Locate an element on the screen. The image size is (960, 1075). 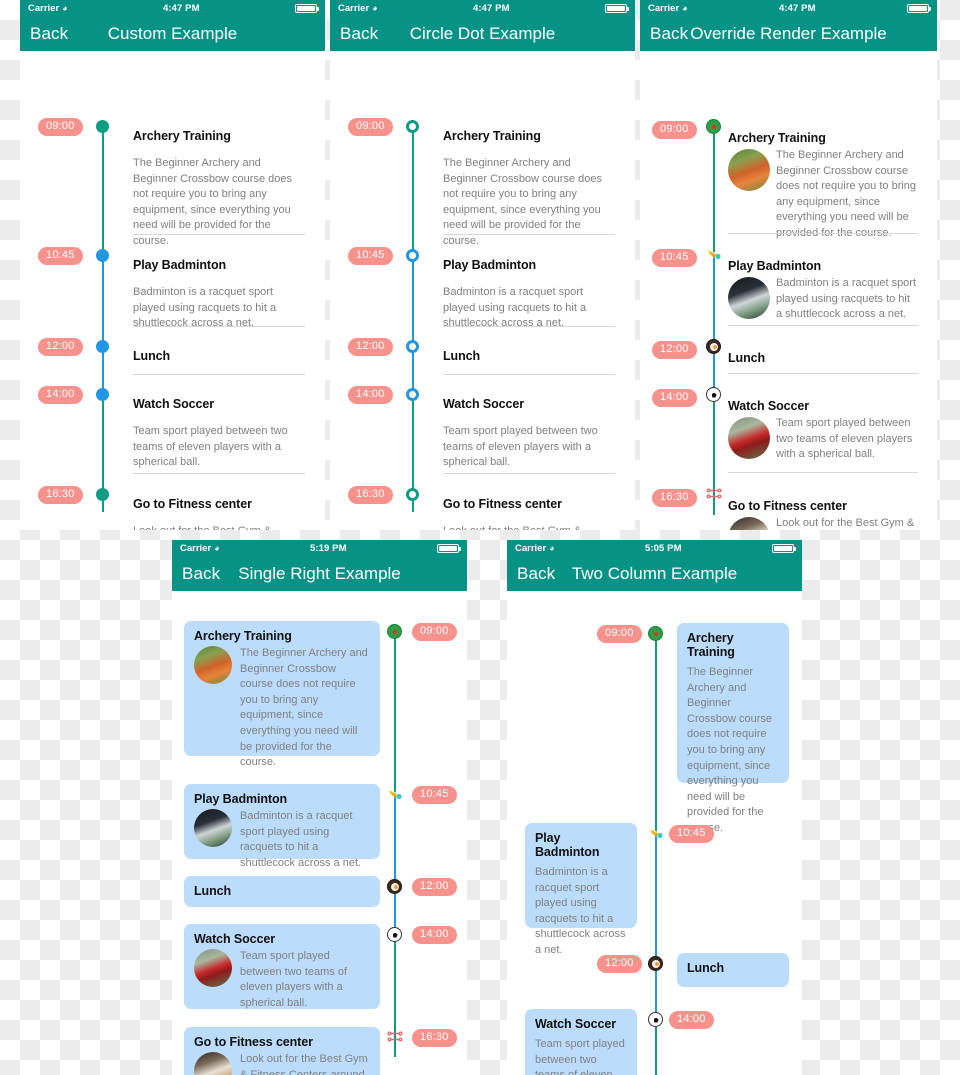
time-badge: 16:30 is located at coordinates (674, 498).